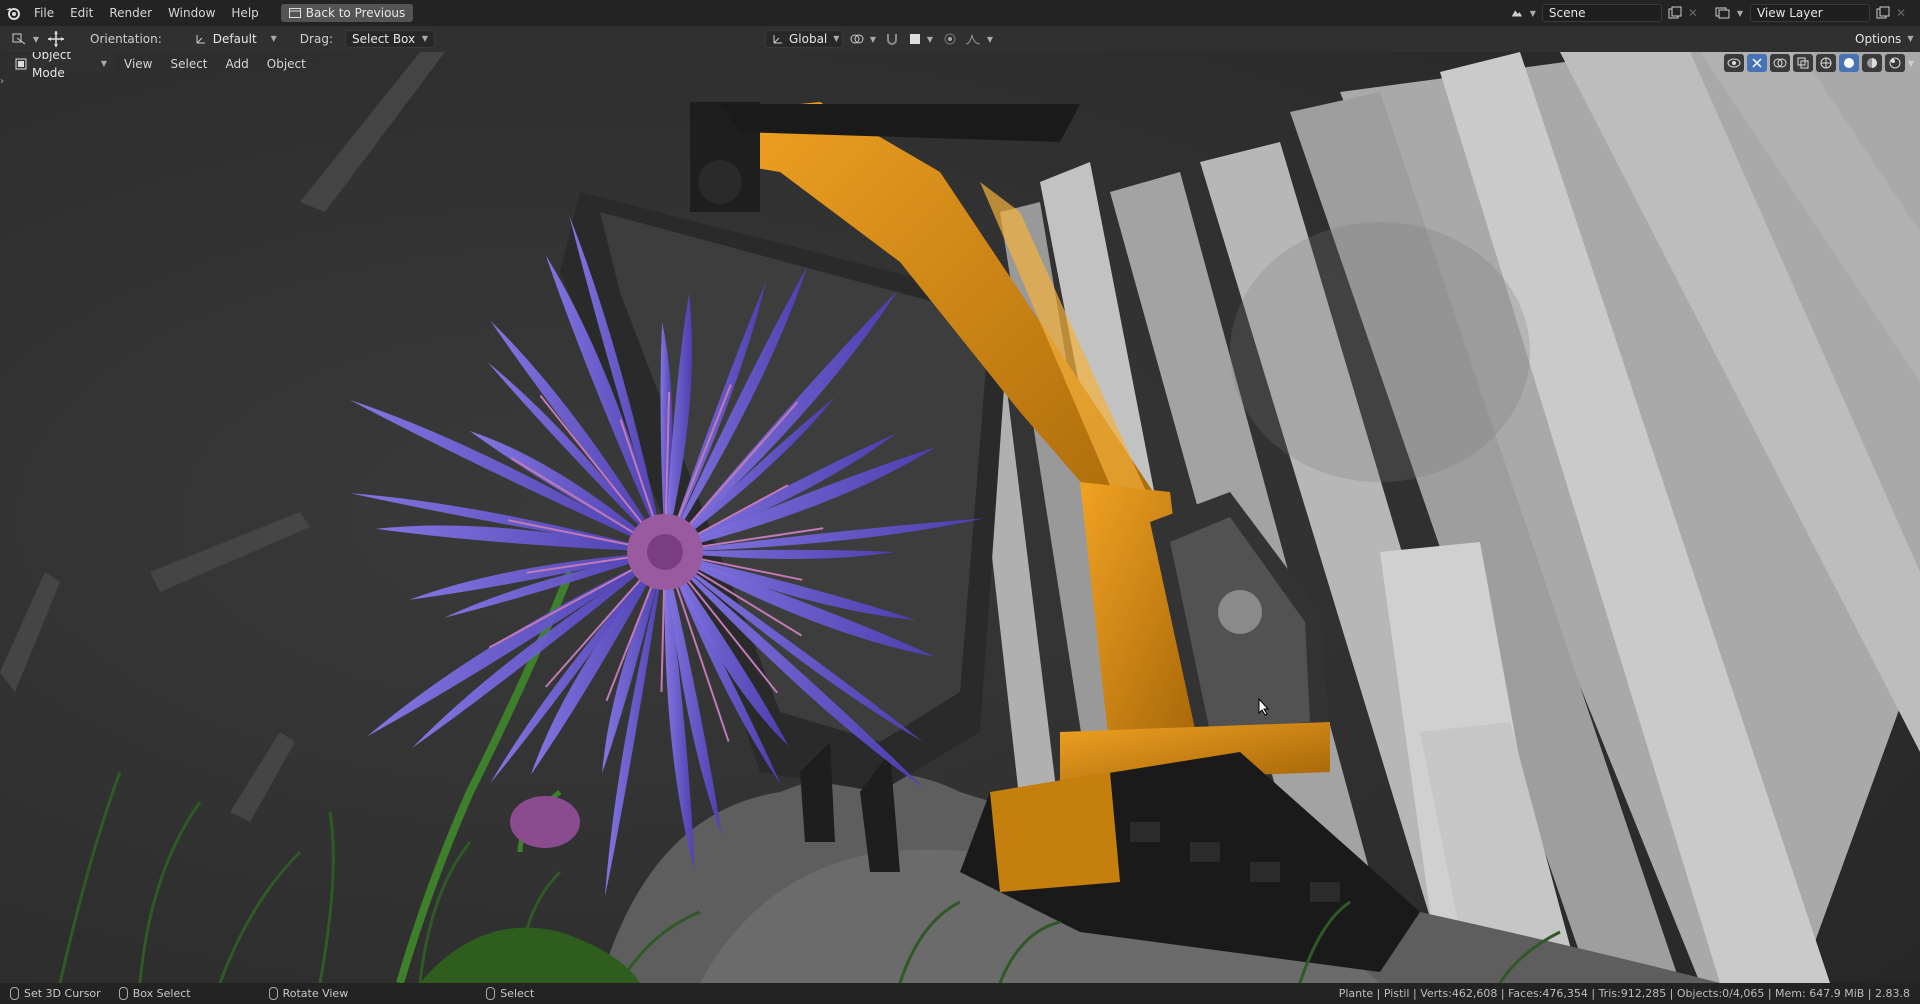 The width and height of the screenshot is (1920, 1004). Describe the element at coordinates (892, 39) in the screenshot. I see `snap-icon` at that location.